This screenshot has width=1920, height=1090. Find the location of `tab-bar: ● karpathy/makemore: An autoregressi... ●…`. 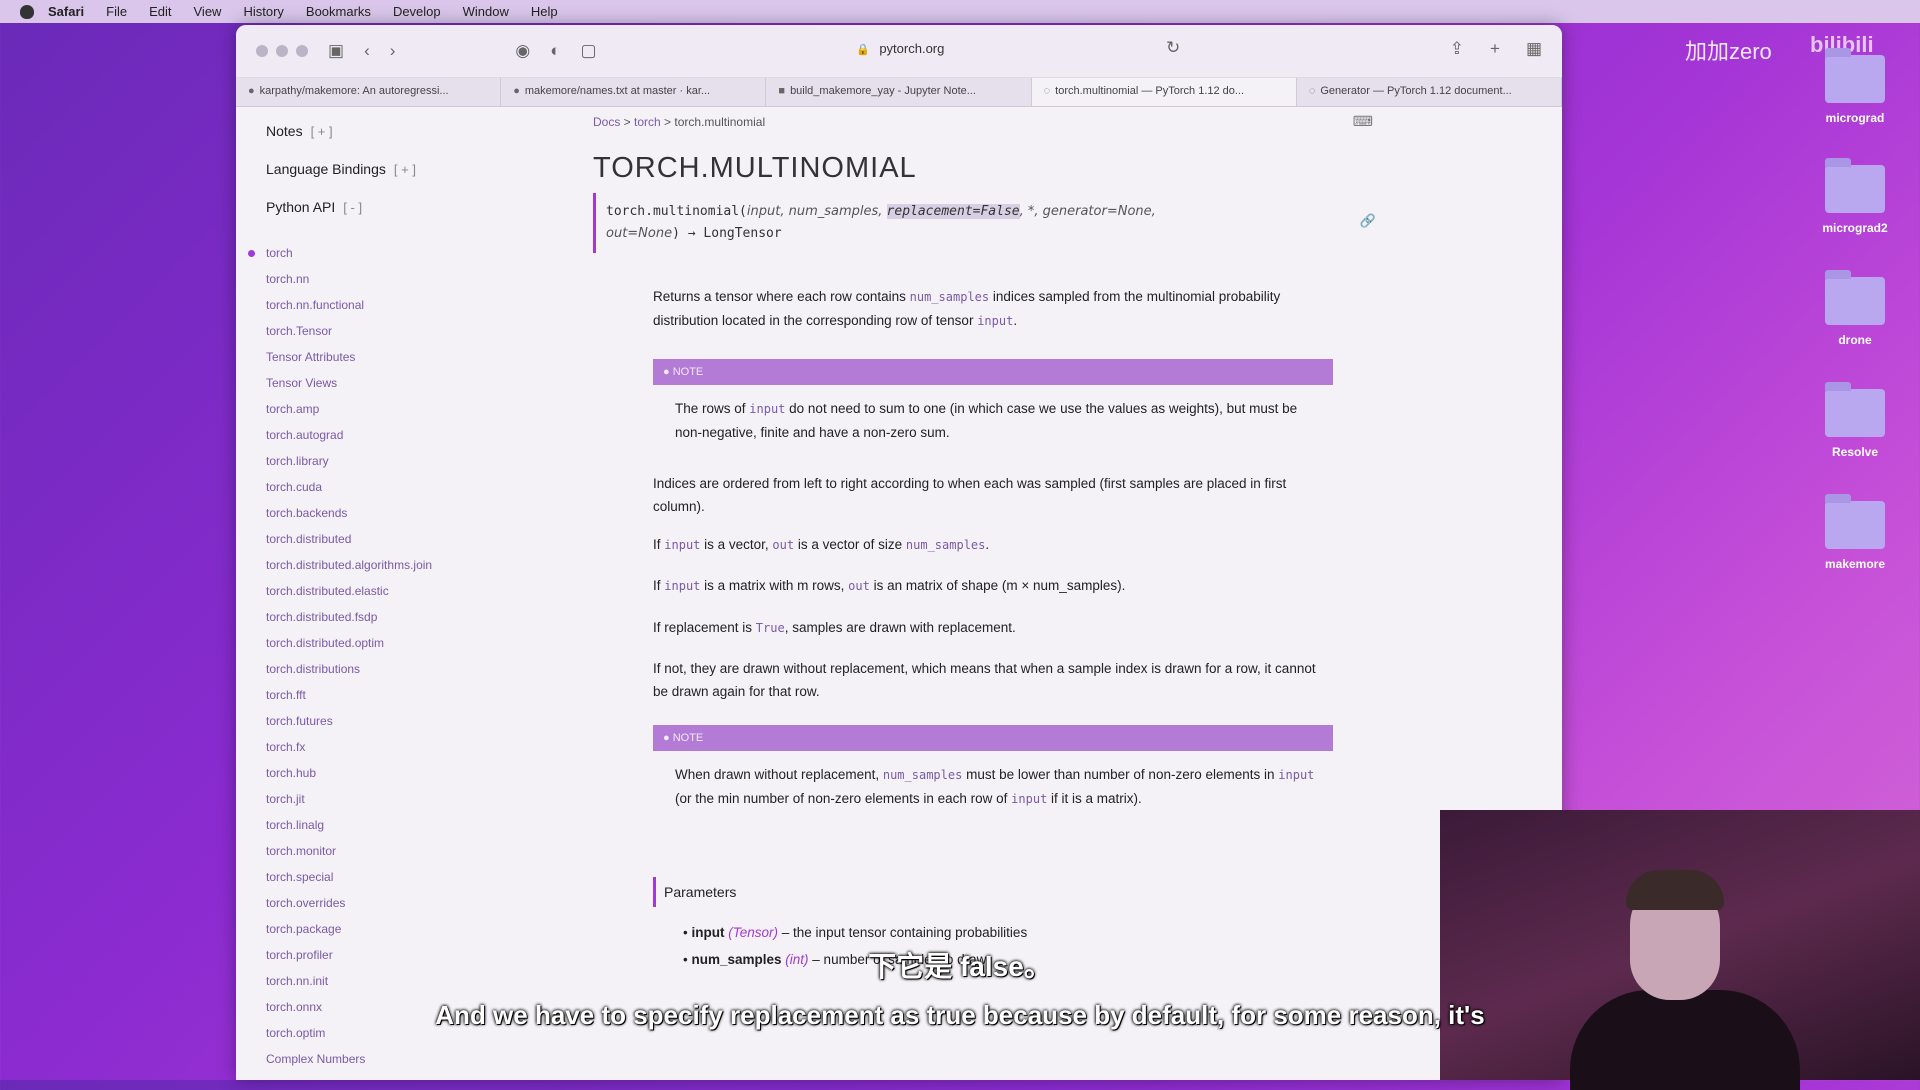

tab-bar: ● karpathy/makemore: An autoregressi... ●… is located at coordinates (899, 92).